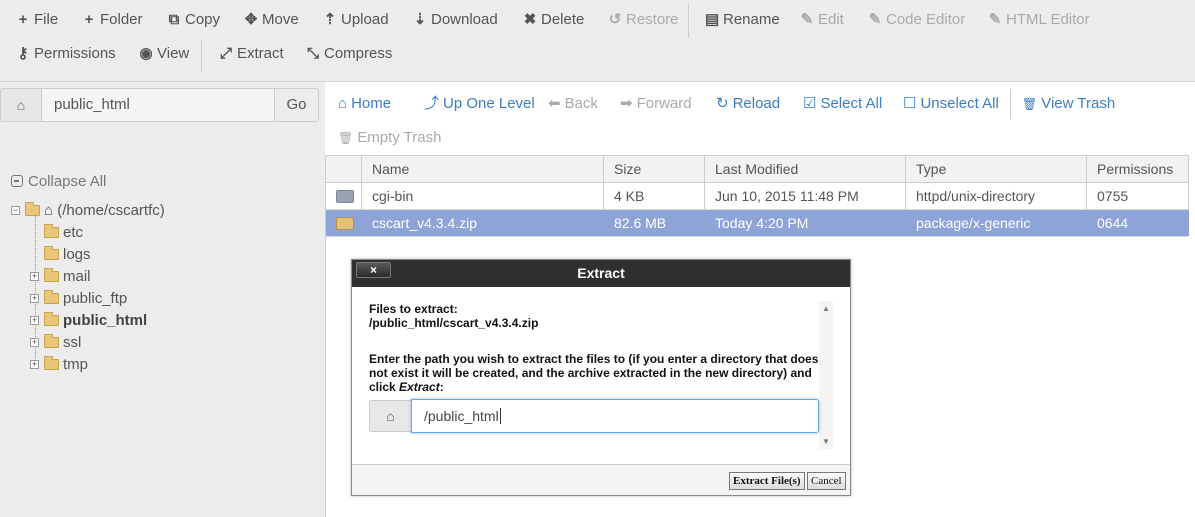 Image resolution: width=1195 pixels, height=517 pixels. I want to click on unselect-all-button: ☐ Unselect All, so click(951, 104).